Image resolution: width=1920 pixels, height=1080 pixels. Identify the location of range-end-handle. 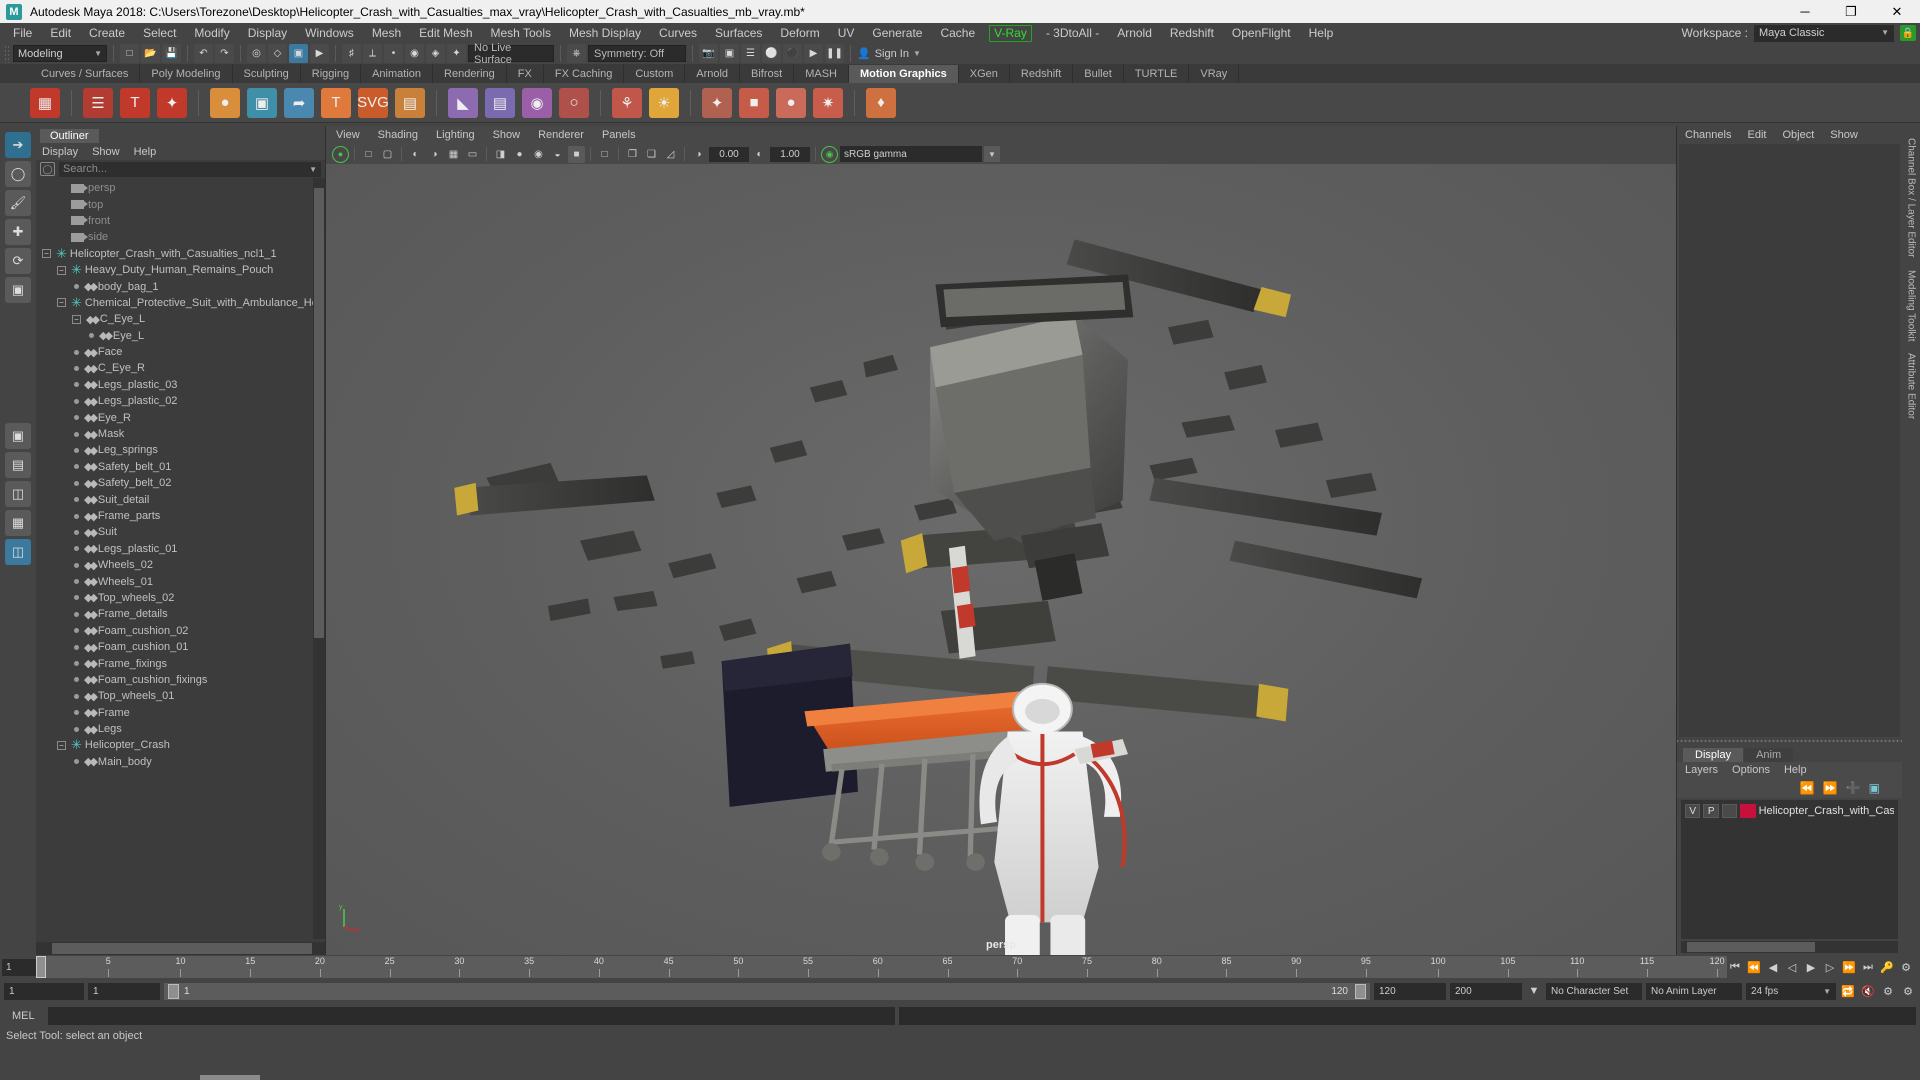
(1360, 991).